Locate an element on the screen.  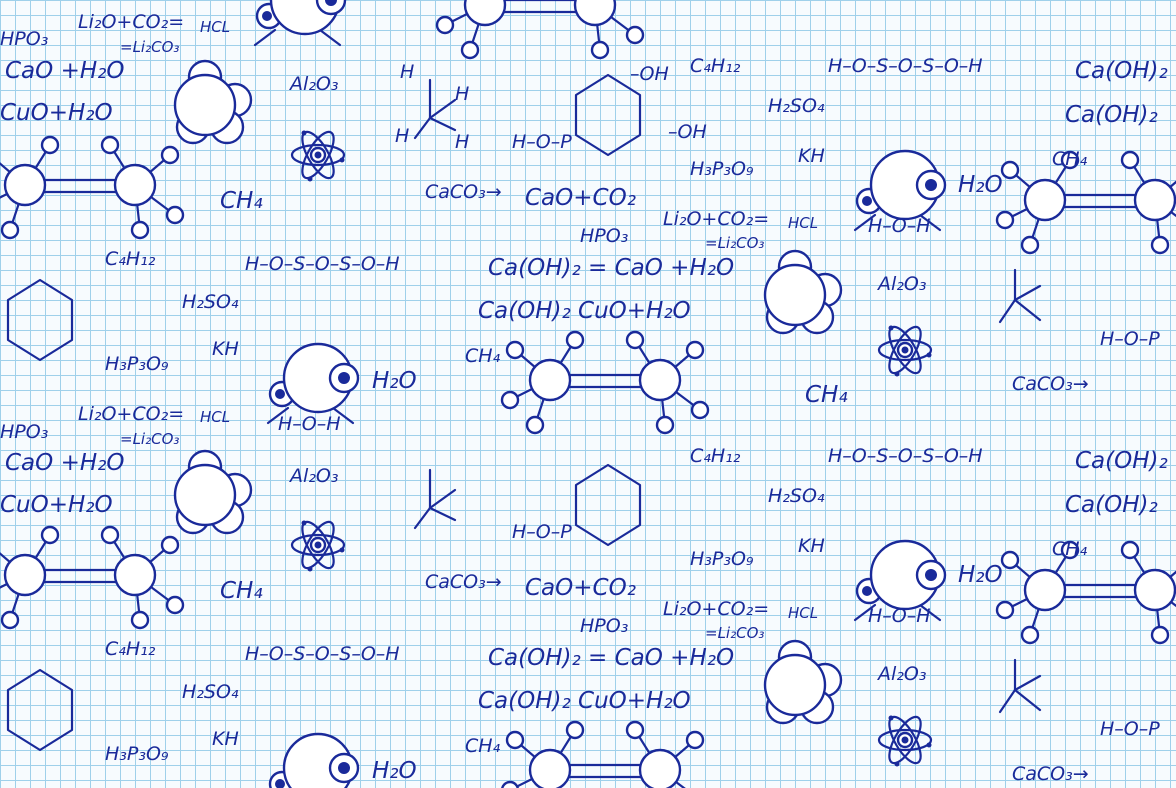
formula-cuo-h2o-edge-2: CuO+H₂O is located at coordinates (56, 505).